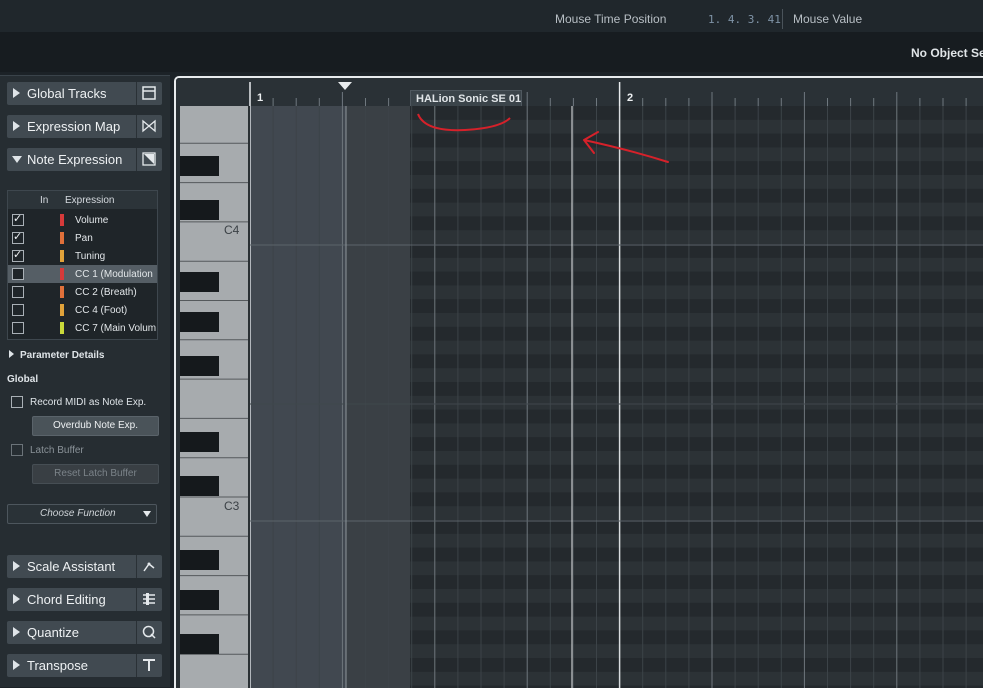 This screenshot has height=688, width=983. Describe the element at coordinates (464, 122) in the screenshot. I see `annotation-underline` at that location.